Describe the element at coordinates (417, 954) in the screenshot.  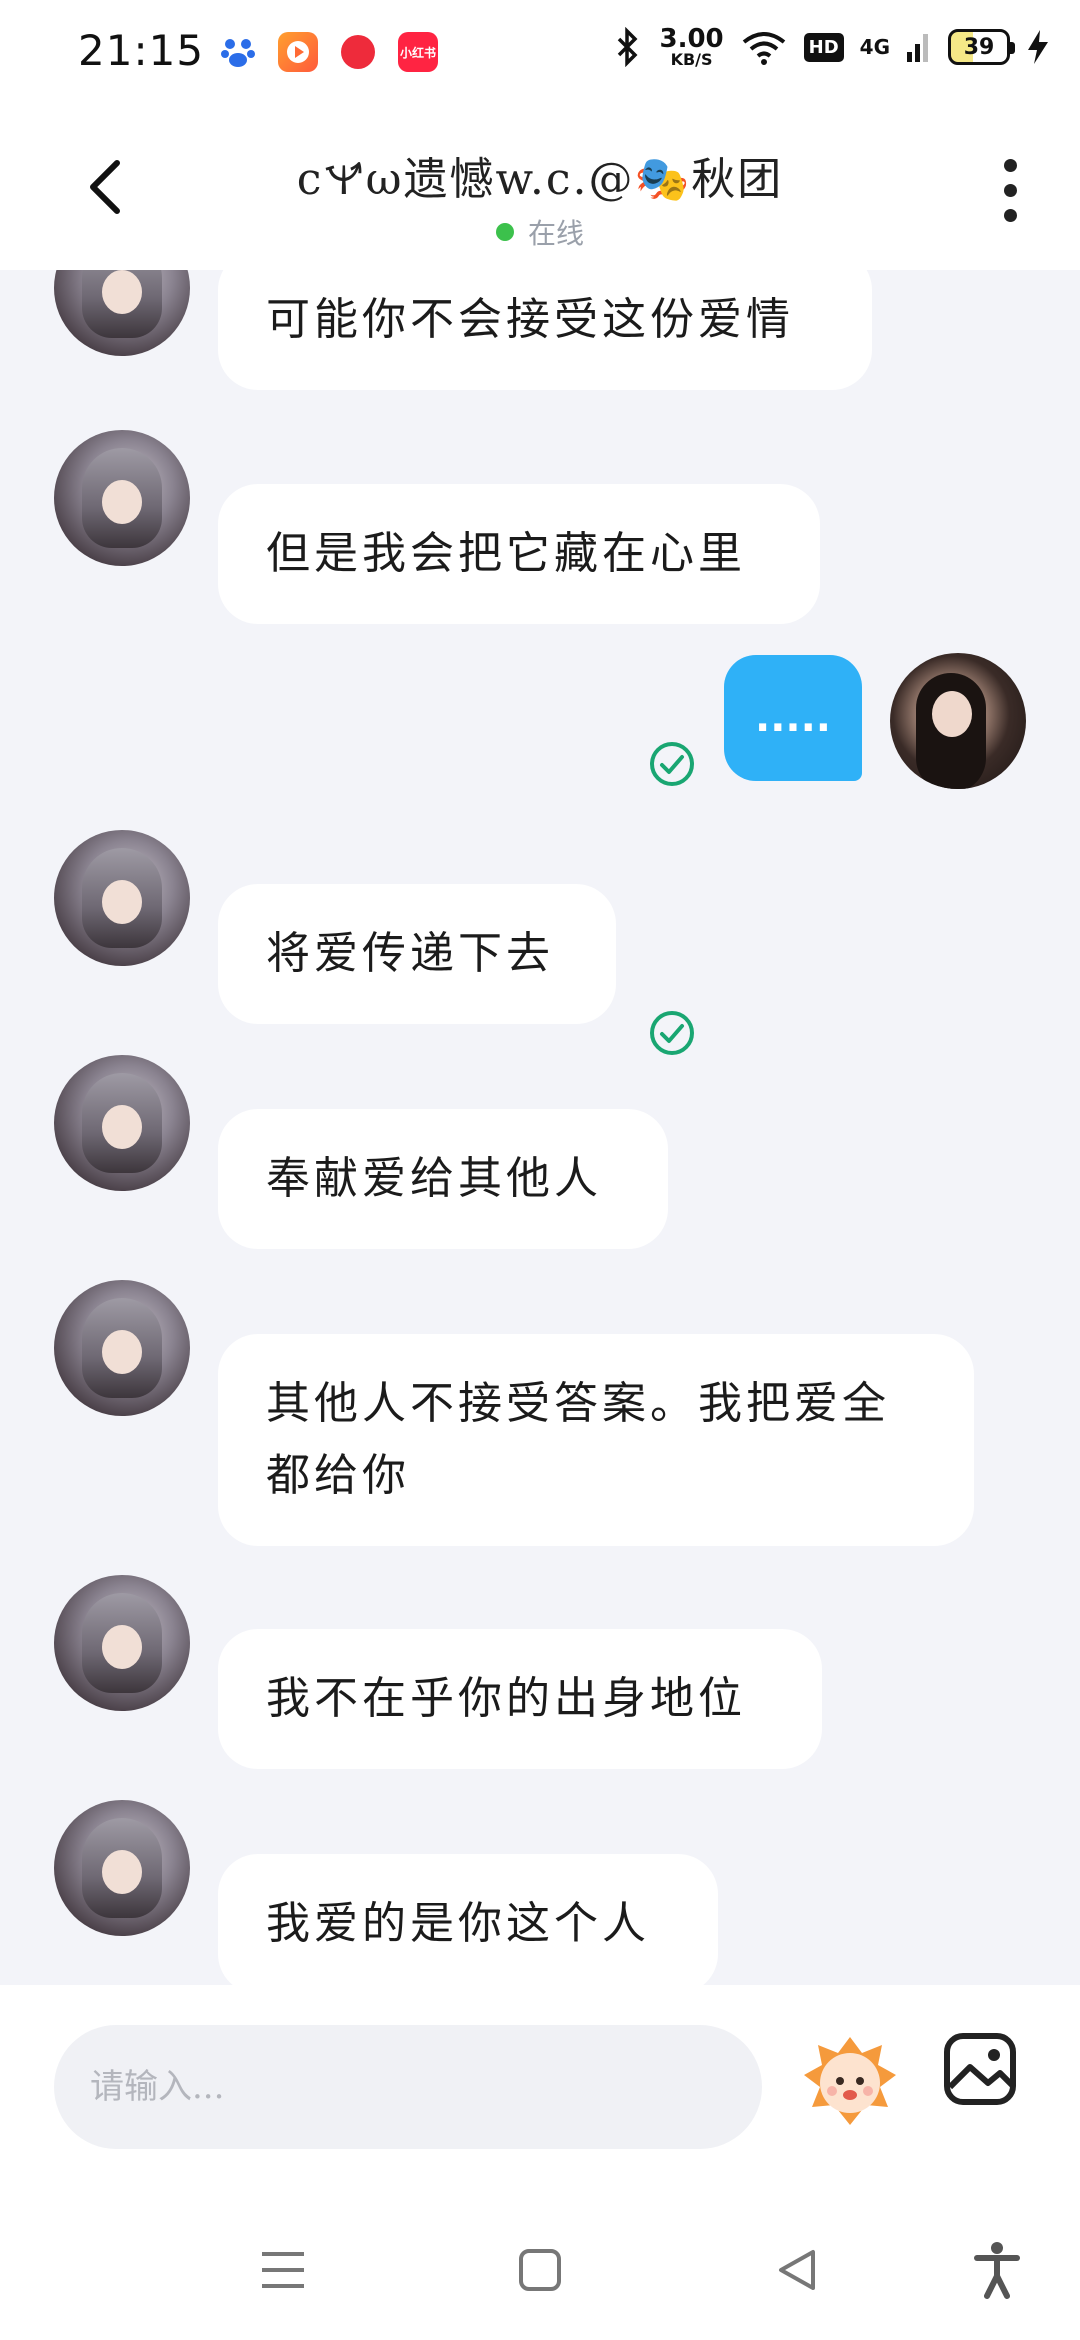
I see `message-bubble: 将爱传递下去` at that location.